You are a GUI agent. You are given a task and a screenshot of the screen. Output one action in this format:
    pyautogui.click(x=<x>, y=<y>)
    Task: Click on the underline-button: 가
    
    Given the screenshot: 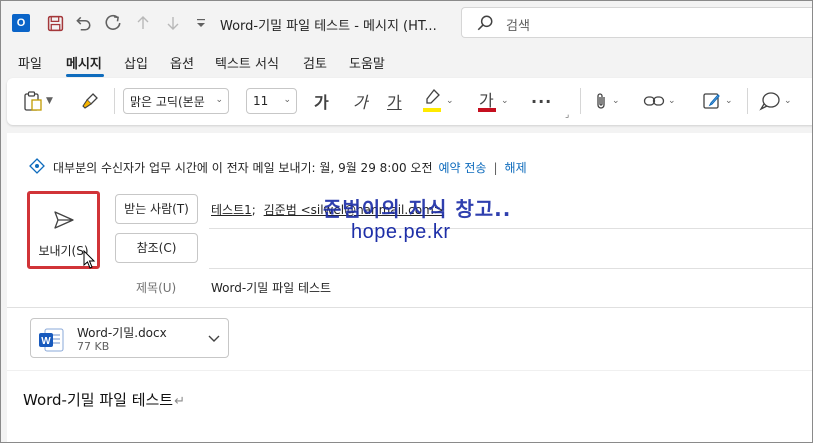 What is the action you would take?
    pyautogui.click(x=394, y=101)
    